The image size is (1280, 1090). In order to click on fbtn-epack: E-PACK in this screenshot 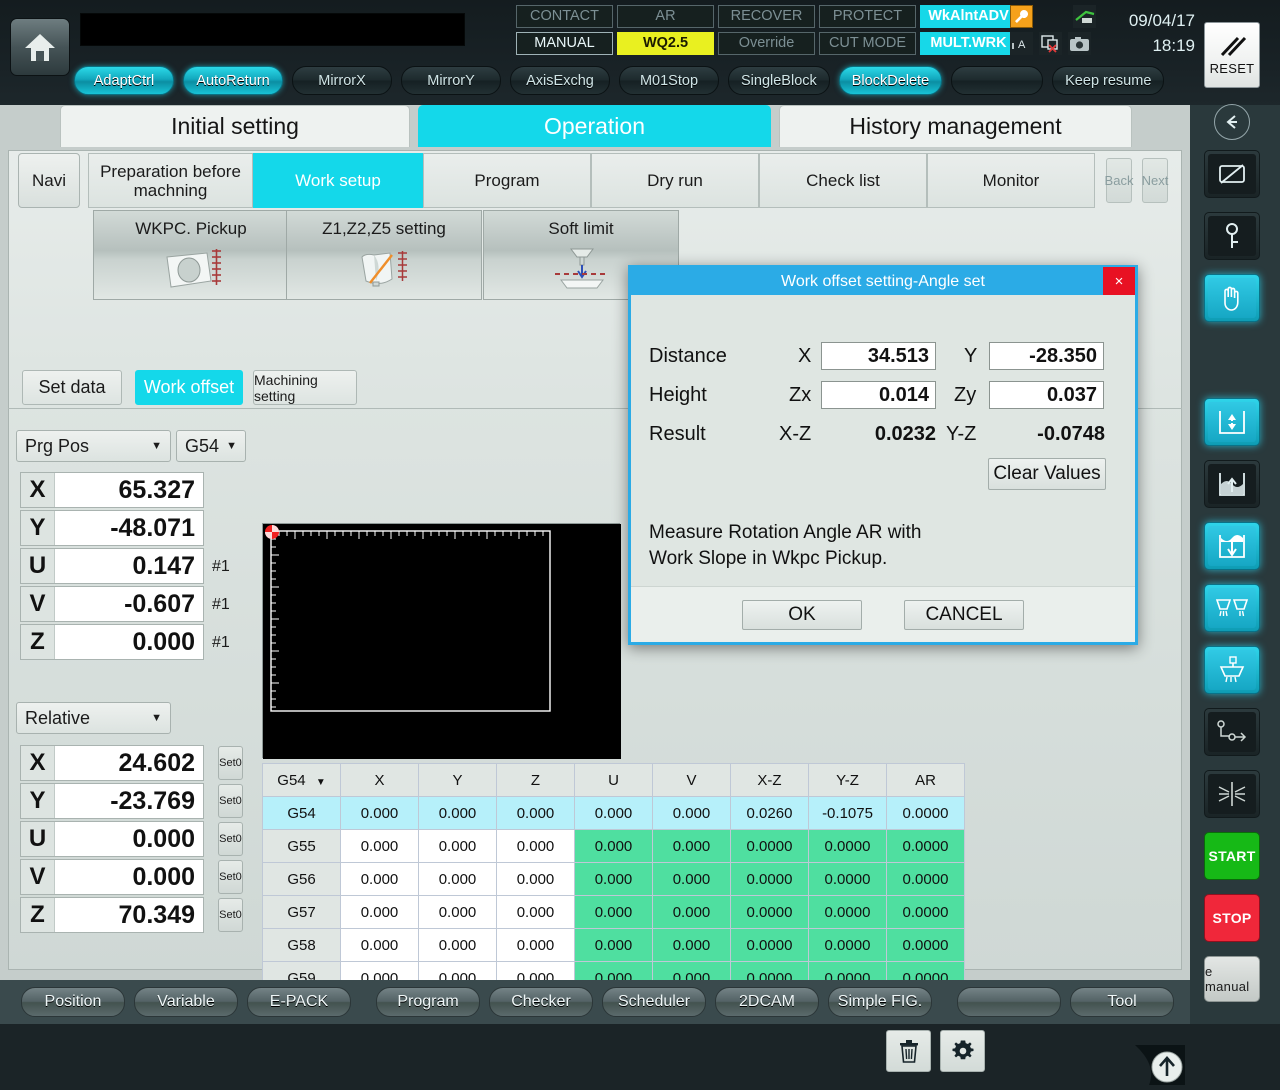, I will do `click(299, 1002)`.